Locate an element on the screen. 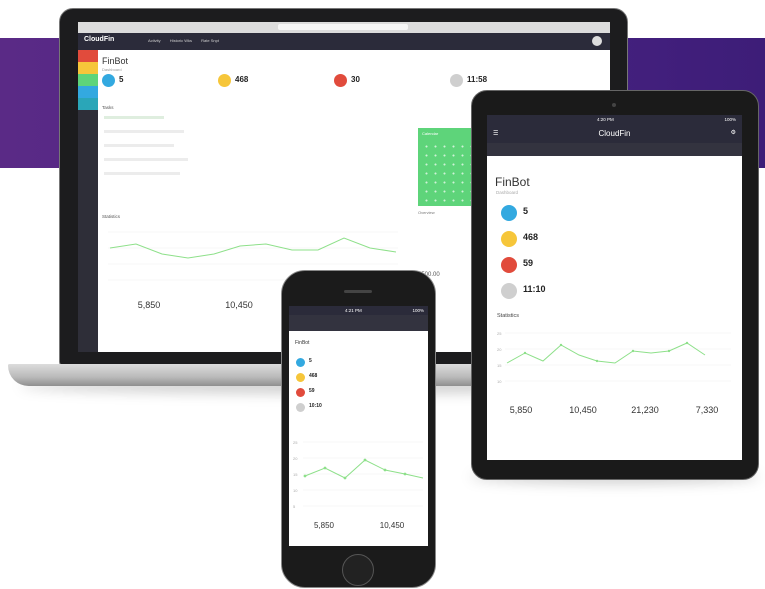 Image resolution: width=765 pixels, height=589 pixels. tablet-camera is located at coordinates (614, 105).